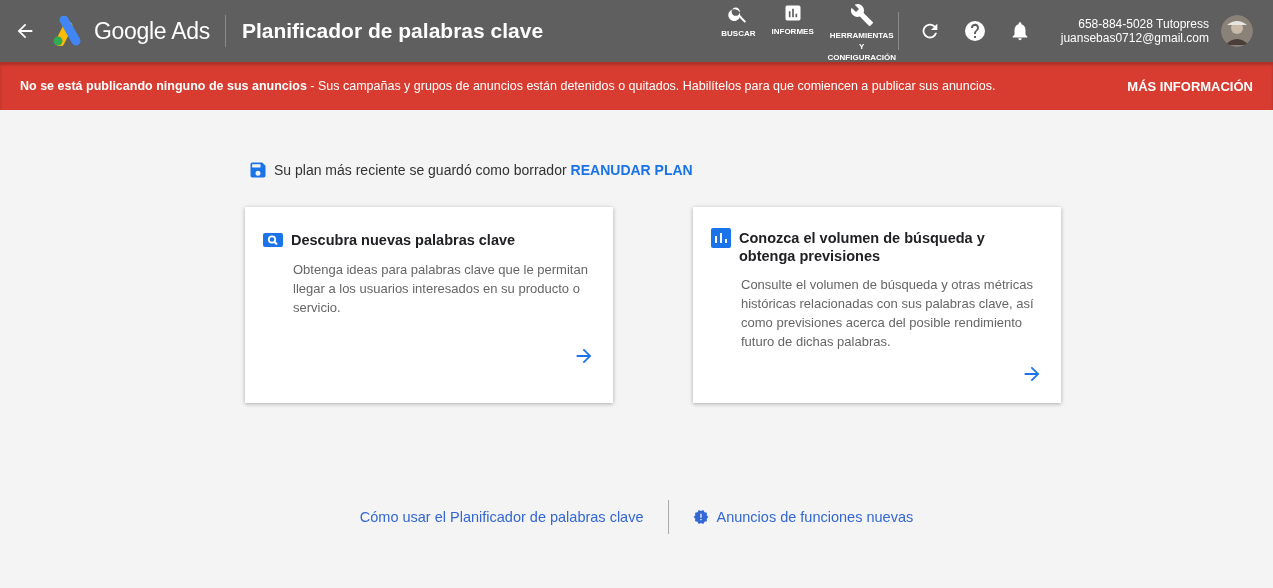 This screenshot has width=1273, height=588. What do you see at coordinates (441, 289) in the screenshot?
I see `card-description: Obtenga ideas para palabras clave que le permitan llegar a los usuarios interesados en su producto o servicio.` at bounding box center [441, 289].